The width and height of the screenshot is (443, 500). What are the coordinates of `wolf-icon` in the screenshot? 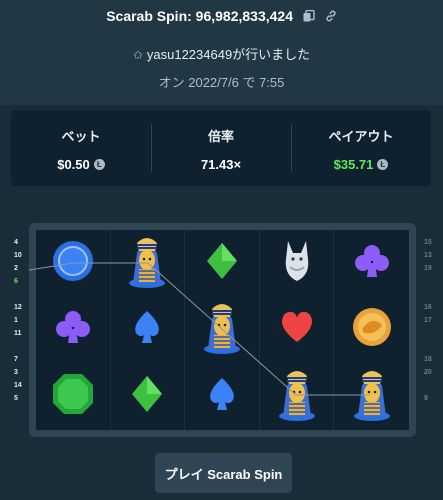 It's located at (297, 263).